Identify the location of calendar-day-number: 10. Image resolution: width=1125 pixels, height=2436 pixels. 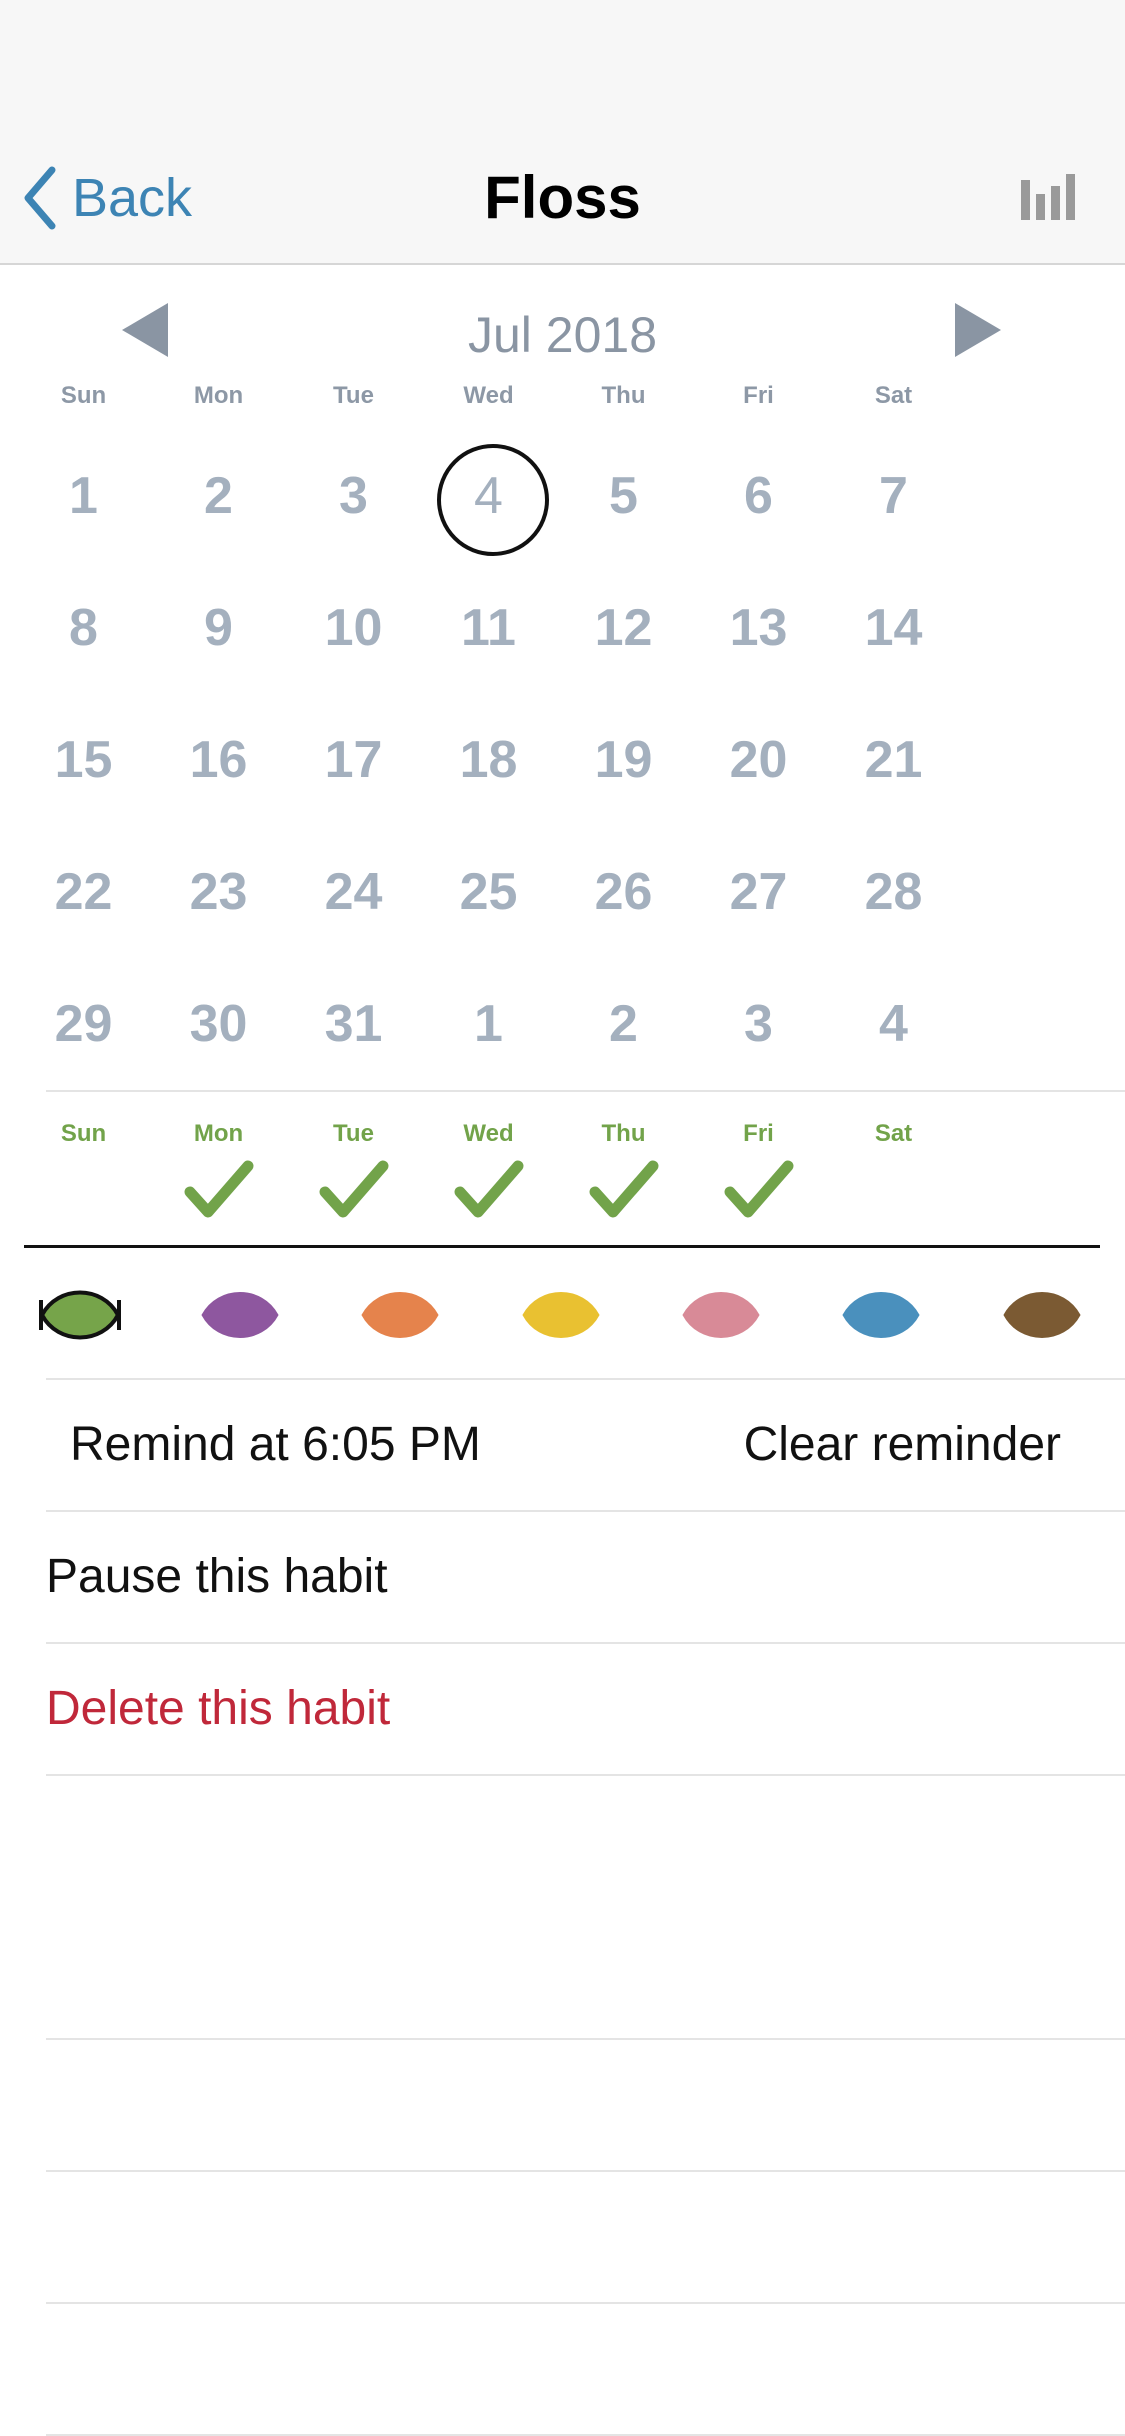
(353, 628).